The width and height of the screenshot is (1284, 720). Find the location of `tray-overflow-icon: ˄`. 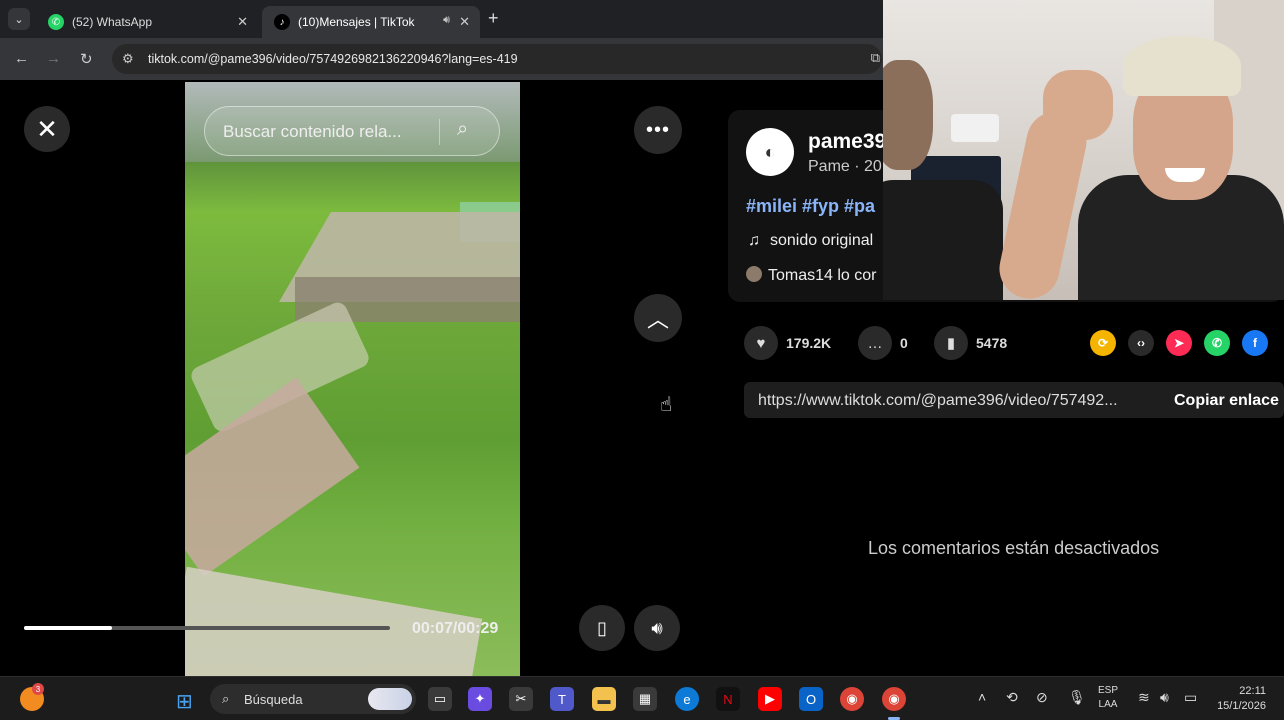

tray-overflow-icon: ˄ is located at coordinates (982, 697).